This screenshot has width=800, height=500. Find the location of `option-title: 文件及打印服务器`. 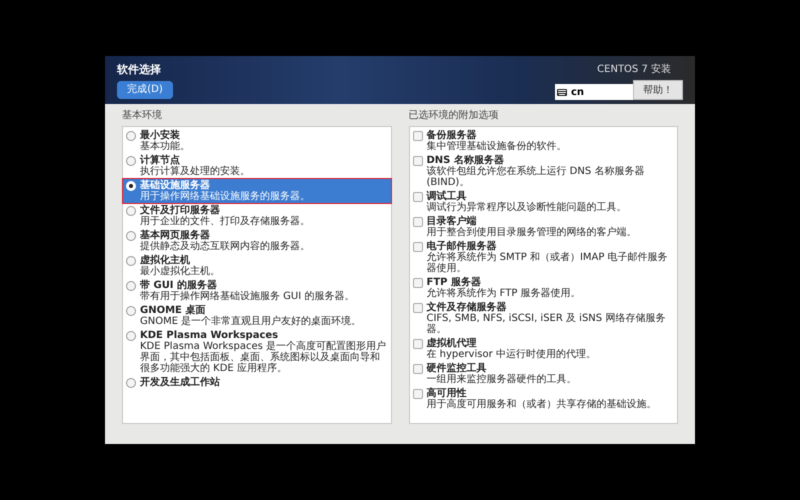

option-title: 文件及打印服务器 is located at coordinates (180, 210).